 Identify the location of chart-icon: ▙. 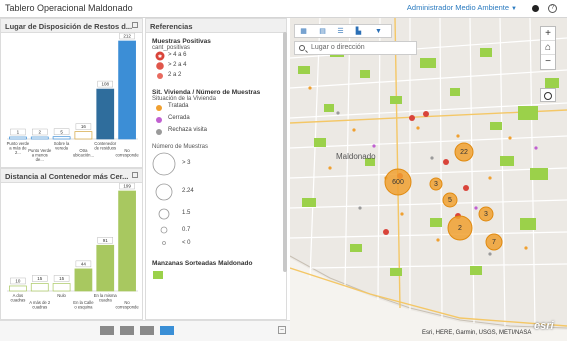
(358, 31).